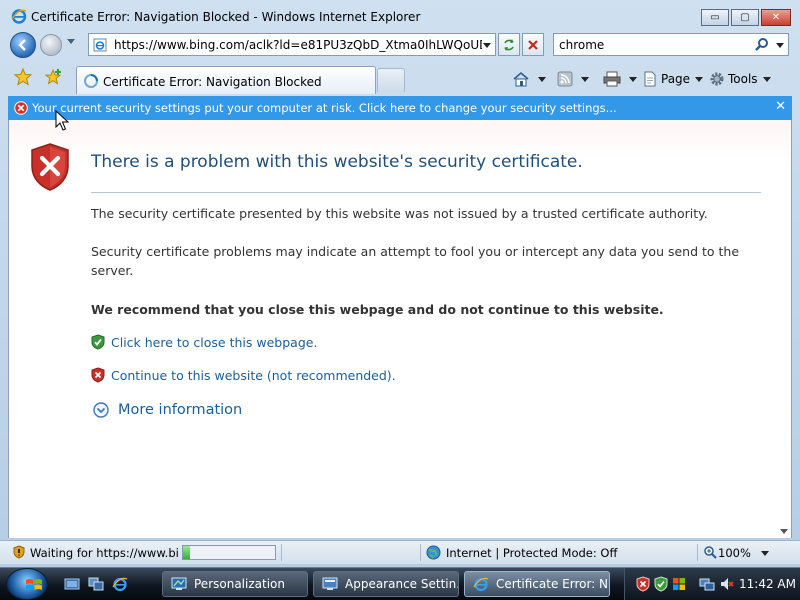 This screenshot has width=800, height=600. Describe the element at coordinates (212, 82) in the screenshot. I see `tab-label: Certificate Error: Navigation Blocked` at that location.